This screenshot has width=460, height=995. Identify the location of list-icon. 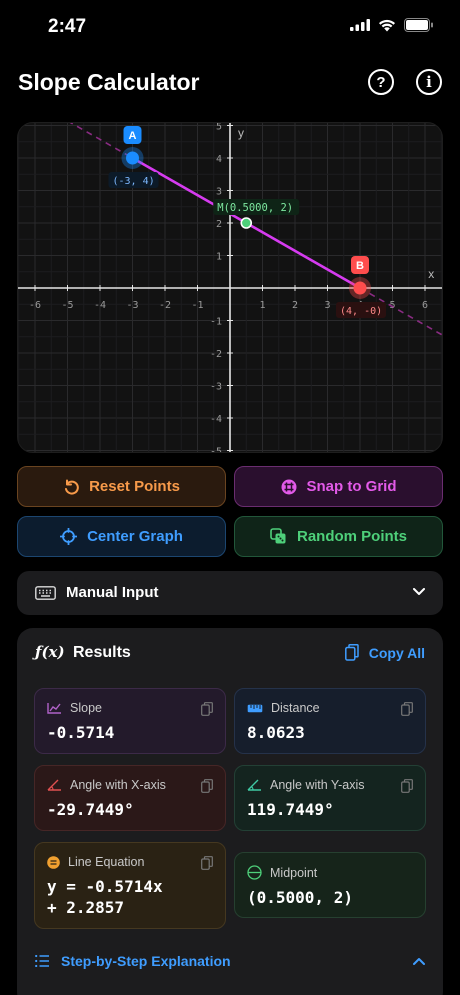
(42, 961).